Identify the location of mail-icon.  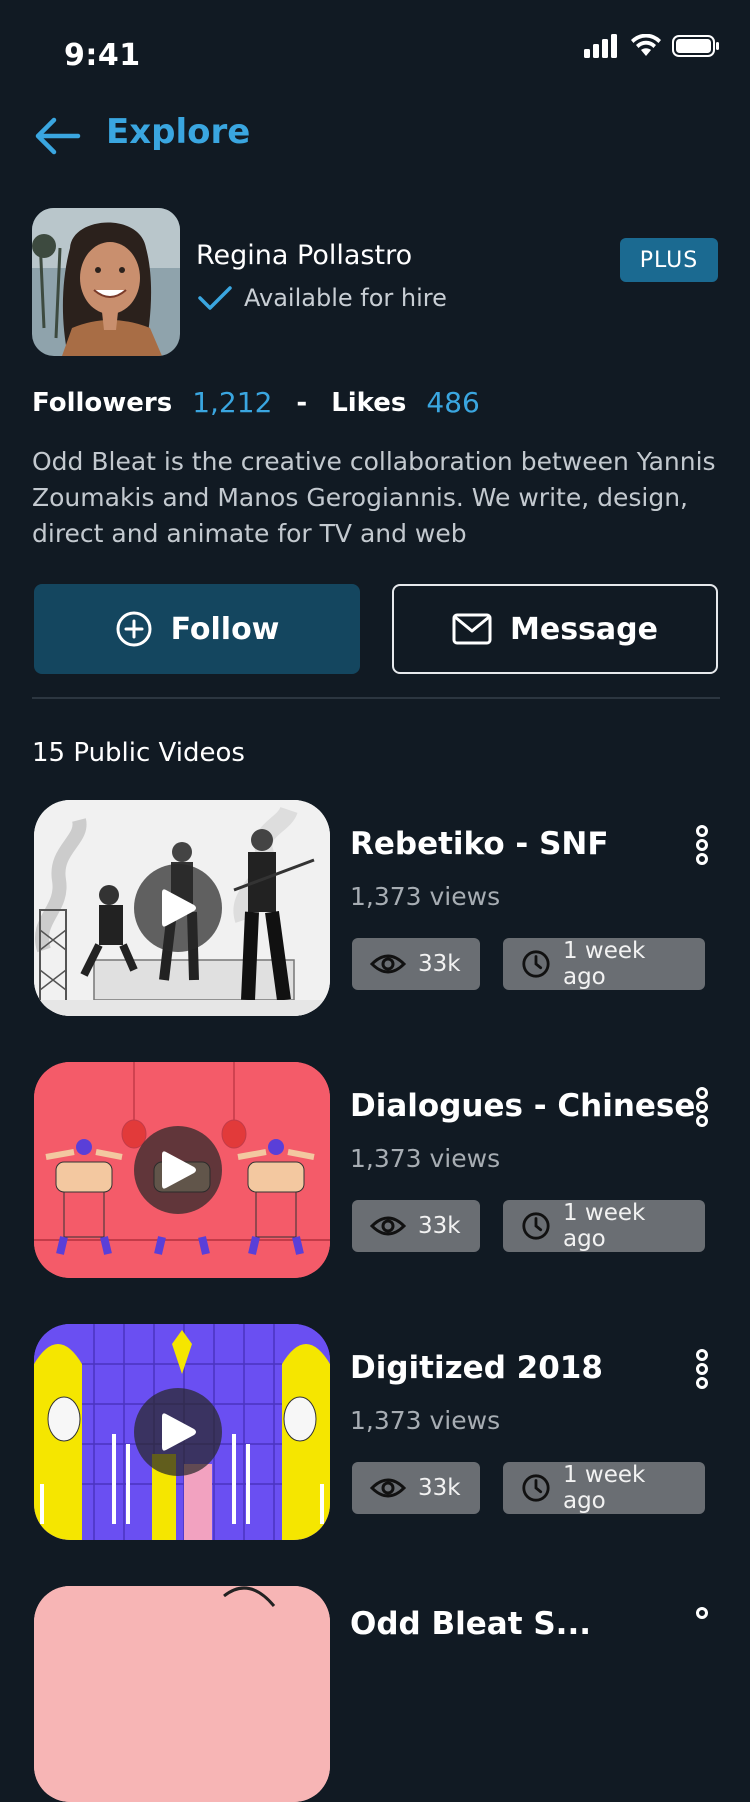
(472, 629).